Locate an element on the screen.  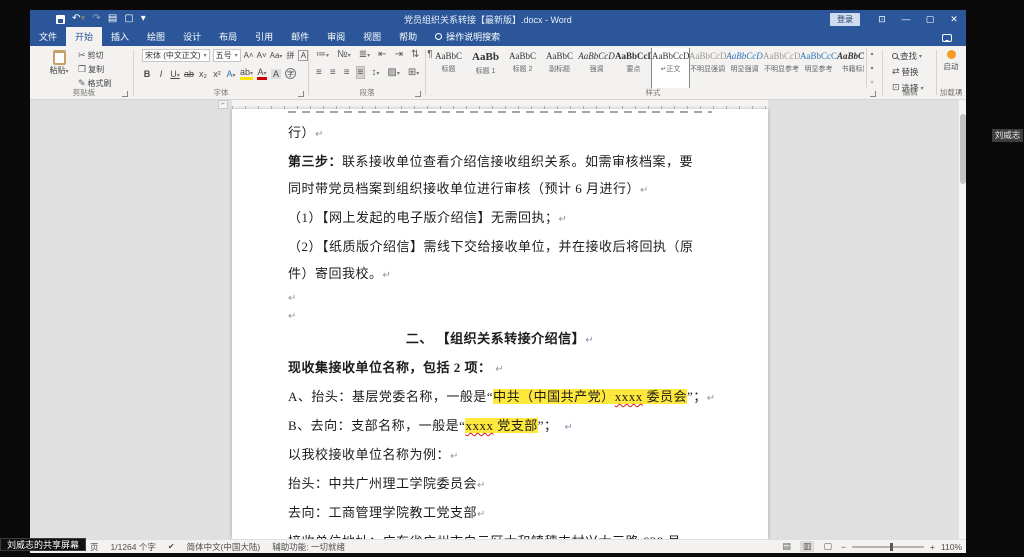
document-text-line: 去向：工商管理学院教工党支部↵ is located at coordinates (500, 513).